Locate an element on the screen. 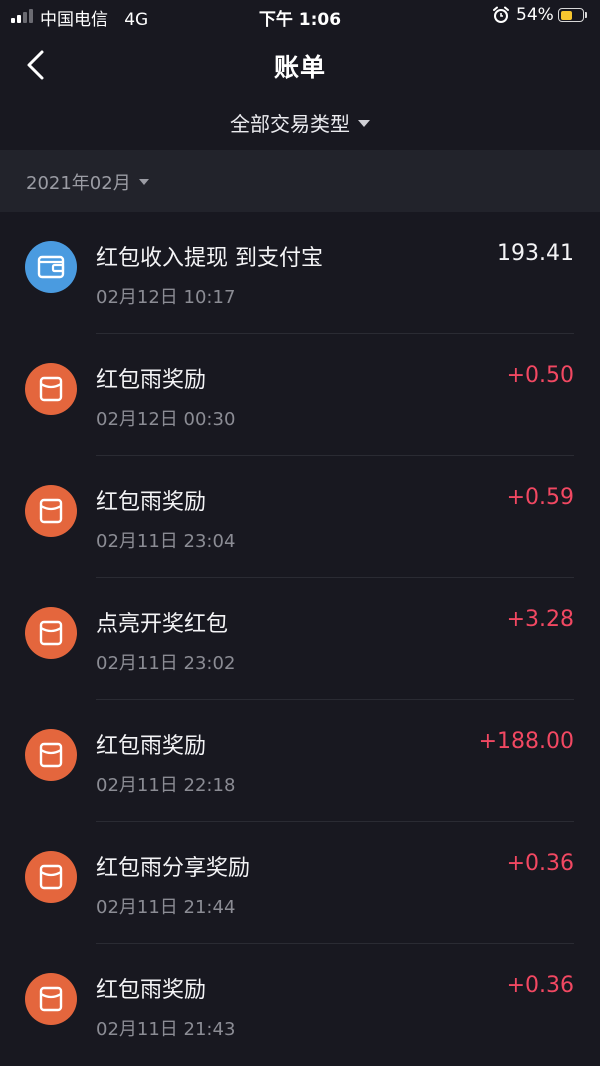 Image resolution: width=600 pixels, height=1066 pixels. transaction-time: 02月11日 21:43 is located at coordinates (166, 1029).